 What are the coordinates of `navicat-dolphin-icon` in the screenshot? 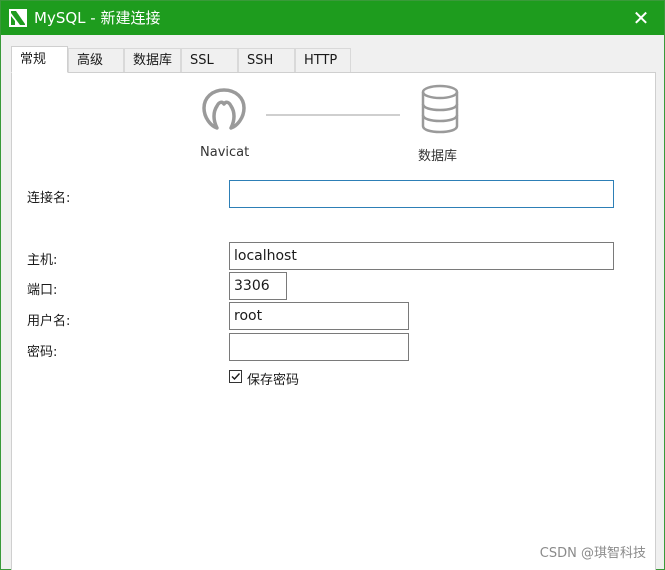 It's located at (18, 18).